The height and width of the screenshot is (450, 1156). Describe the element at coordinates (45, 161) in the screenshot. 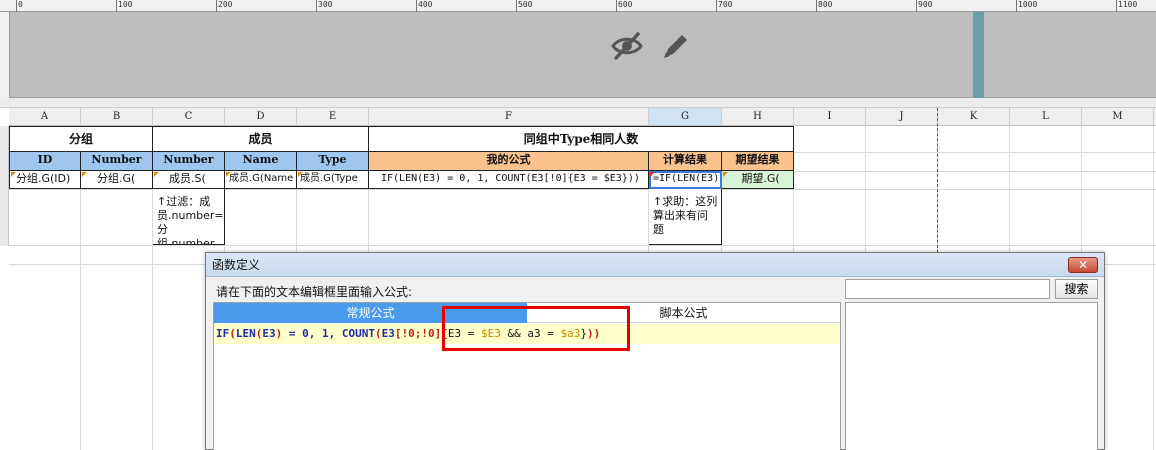

I see `header-id: ID` at that location.